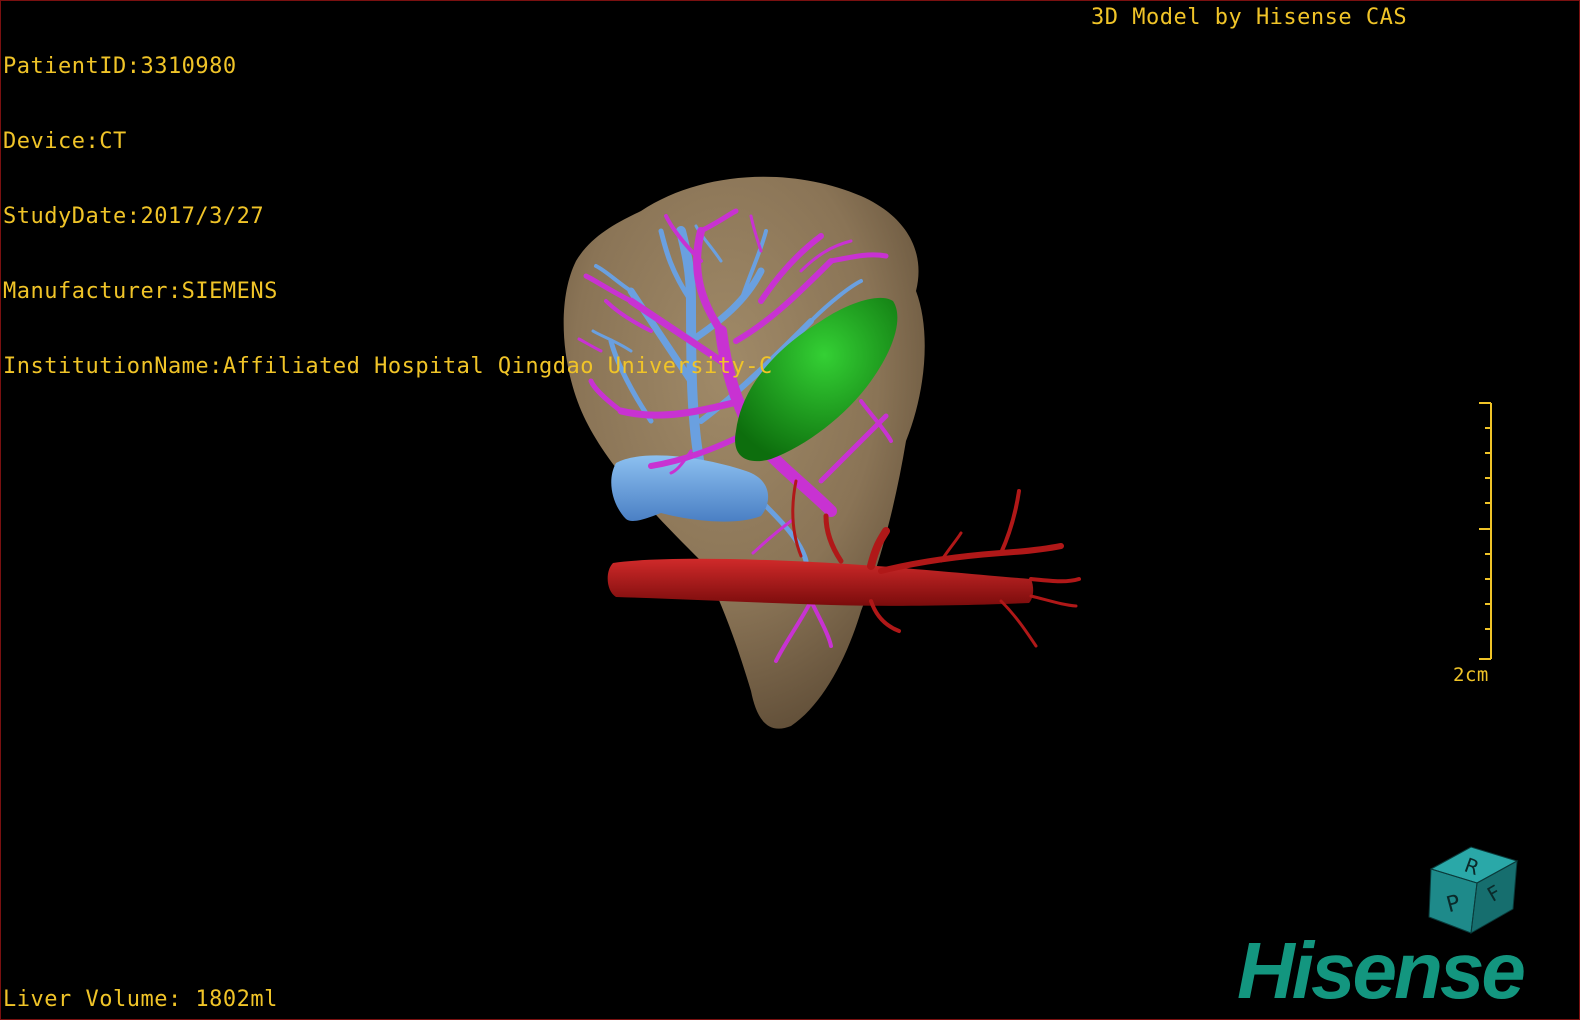 The image size is (1580, 1020). What do you see at coordinates (134, 216) in the screenshot?
I see `study-date: StudyDate:2017/3/27` at bounding box center [134, 216].